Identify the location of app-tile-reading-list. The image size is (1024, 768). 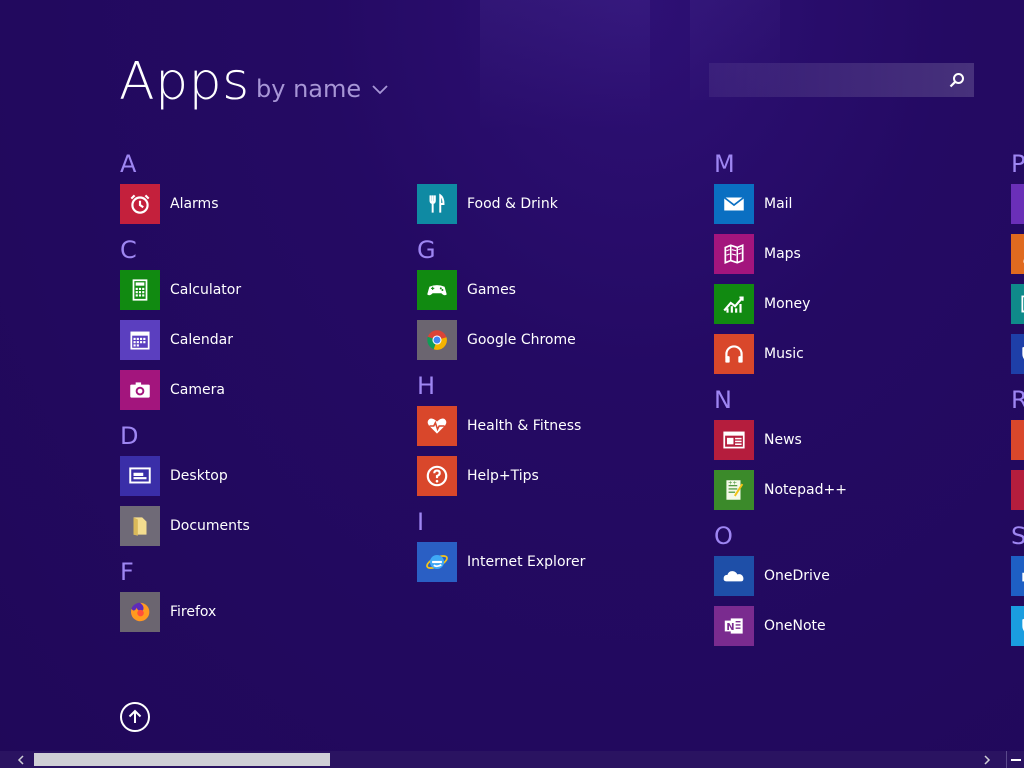
(1017, 490).